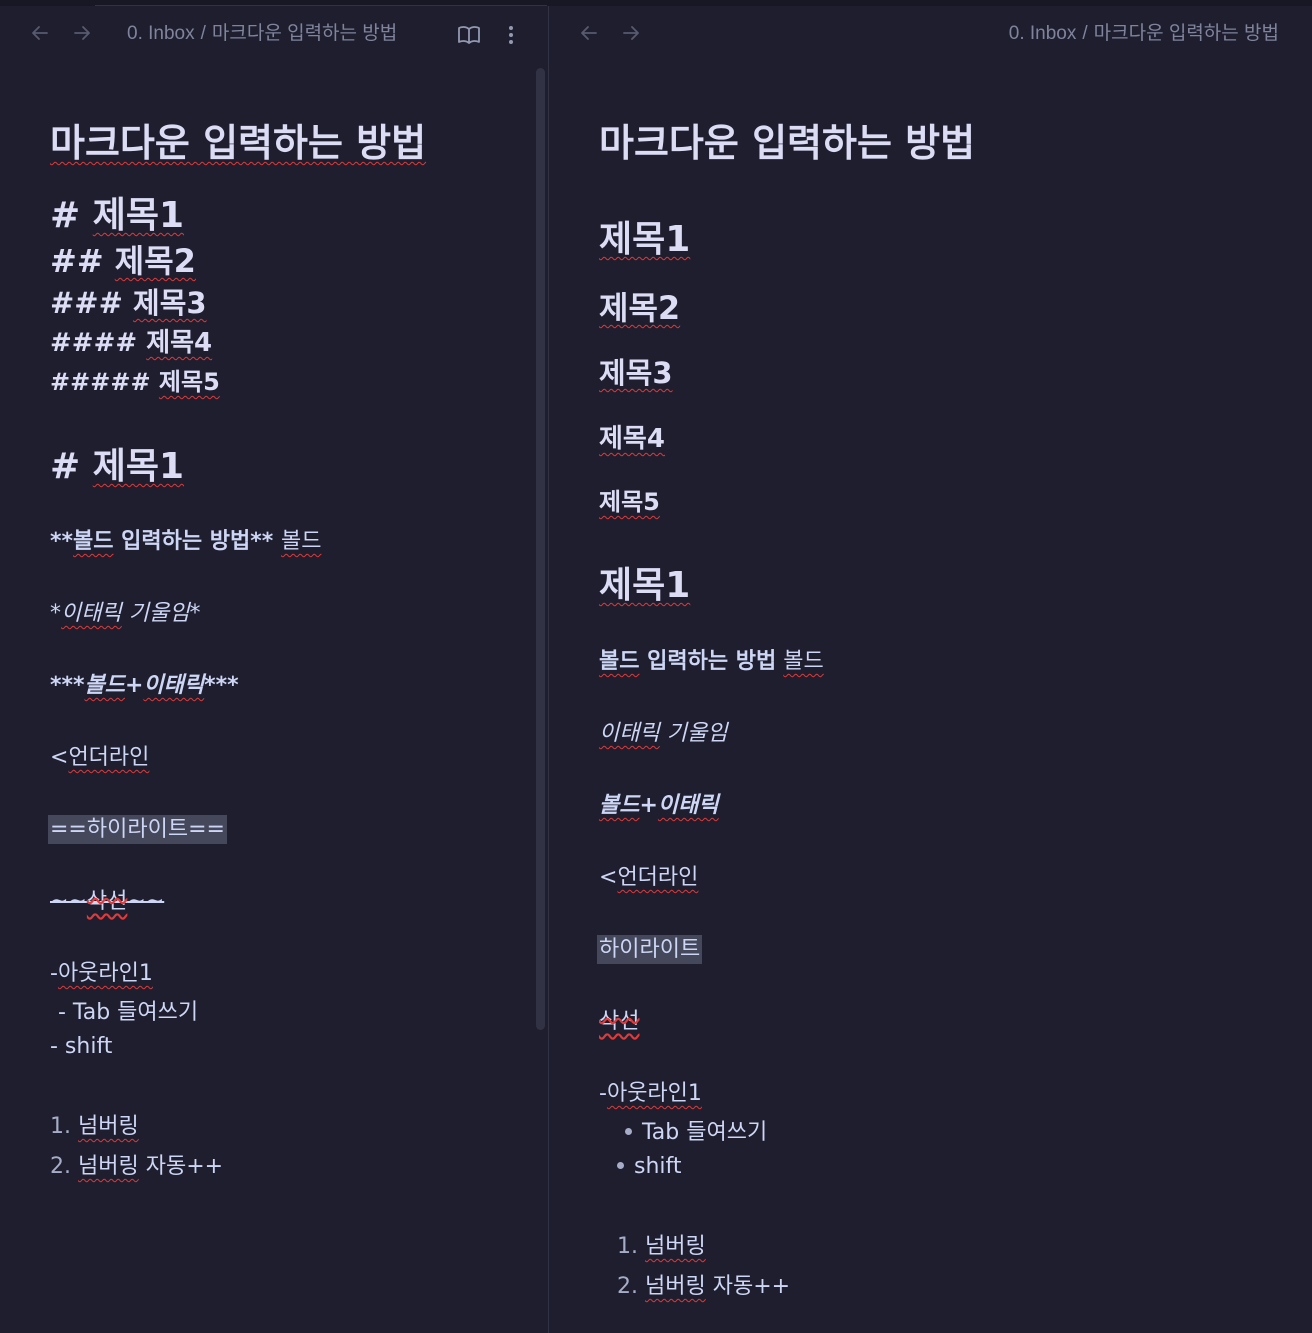 The width and height of the screenshot is (1312, 1333). Describe the element at coordinates (131, 343) in the screenshot. I see `source-h4: #### 제목4` at that location.